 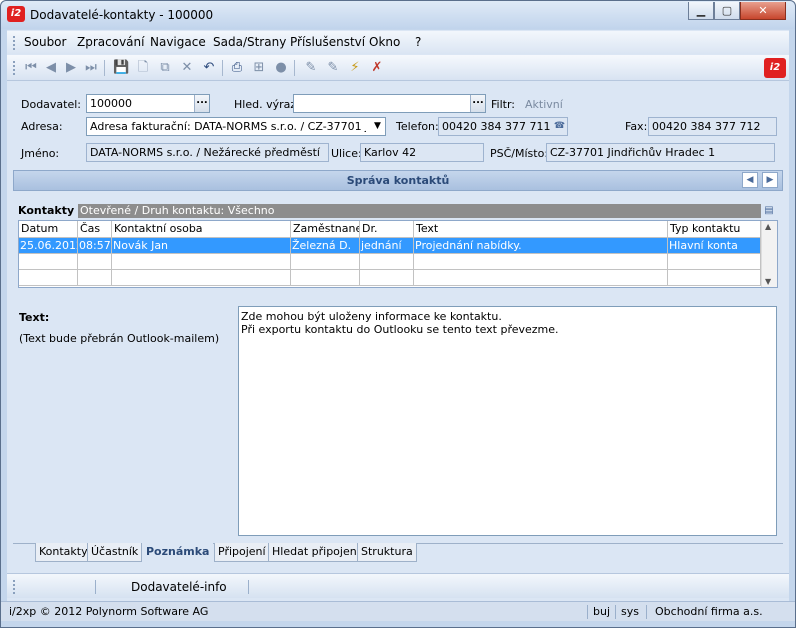 I want to click on section-header: Správa kontaktů, so click(x=398, y=180).